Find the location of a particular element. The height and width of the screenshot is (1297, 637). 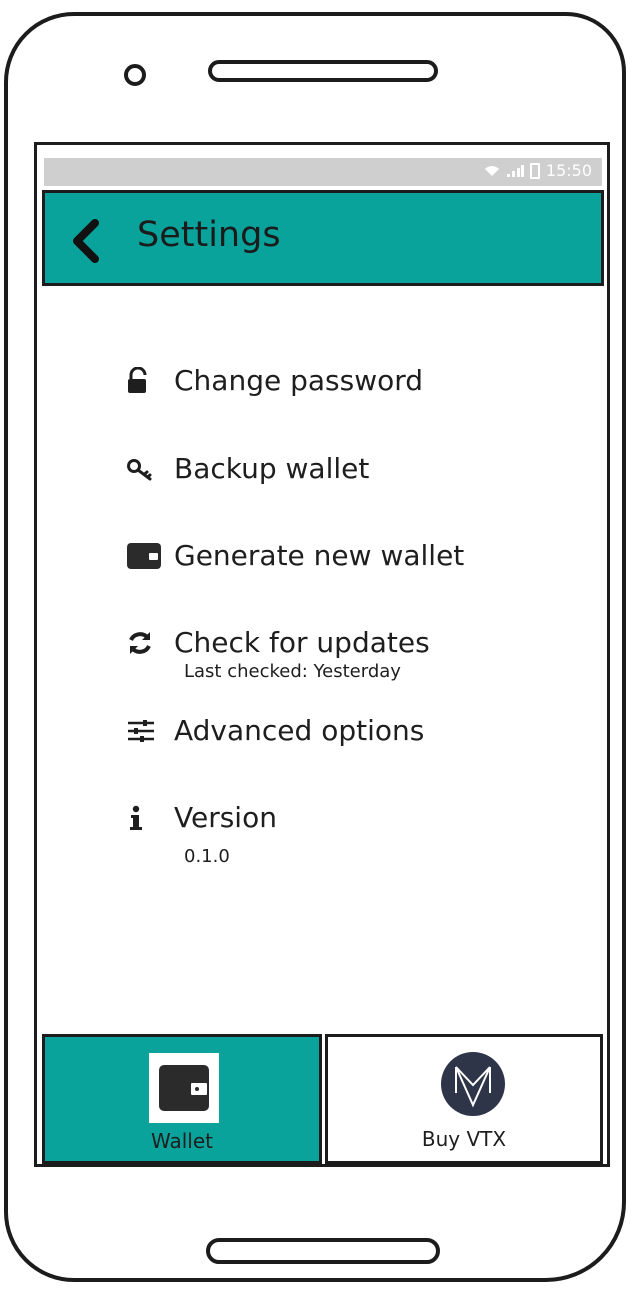

settings-item-label: Generate new wallet is located at coordinates (319, 555).